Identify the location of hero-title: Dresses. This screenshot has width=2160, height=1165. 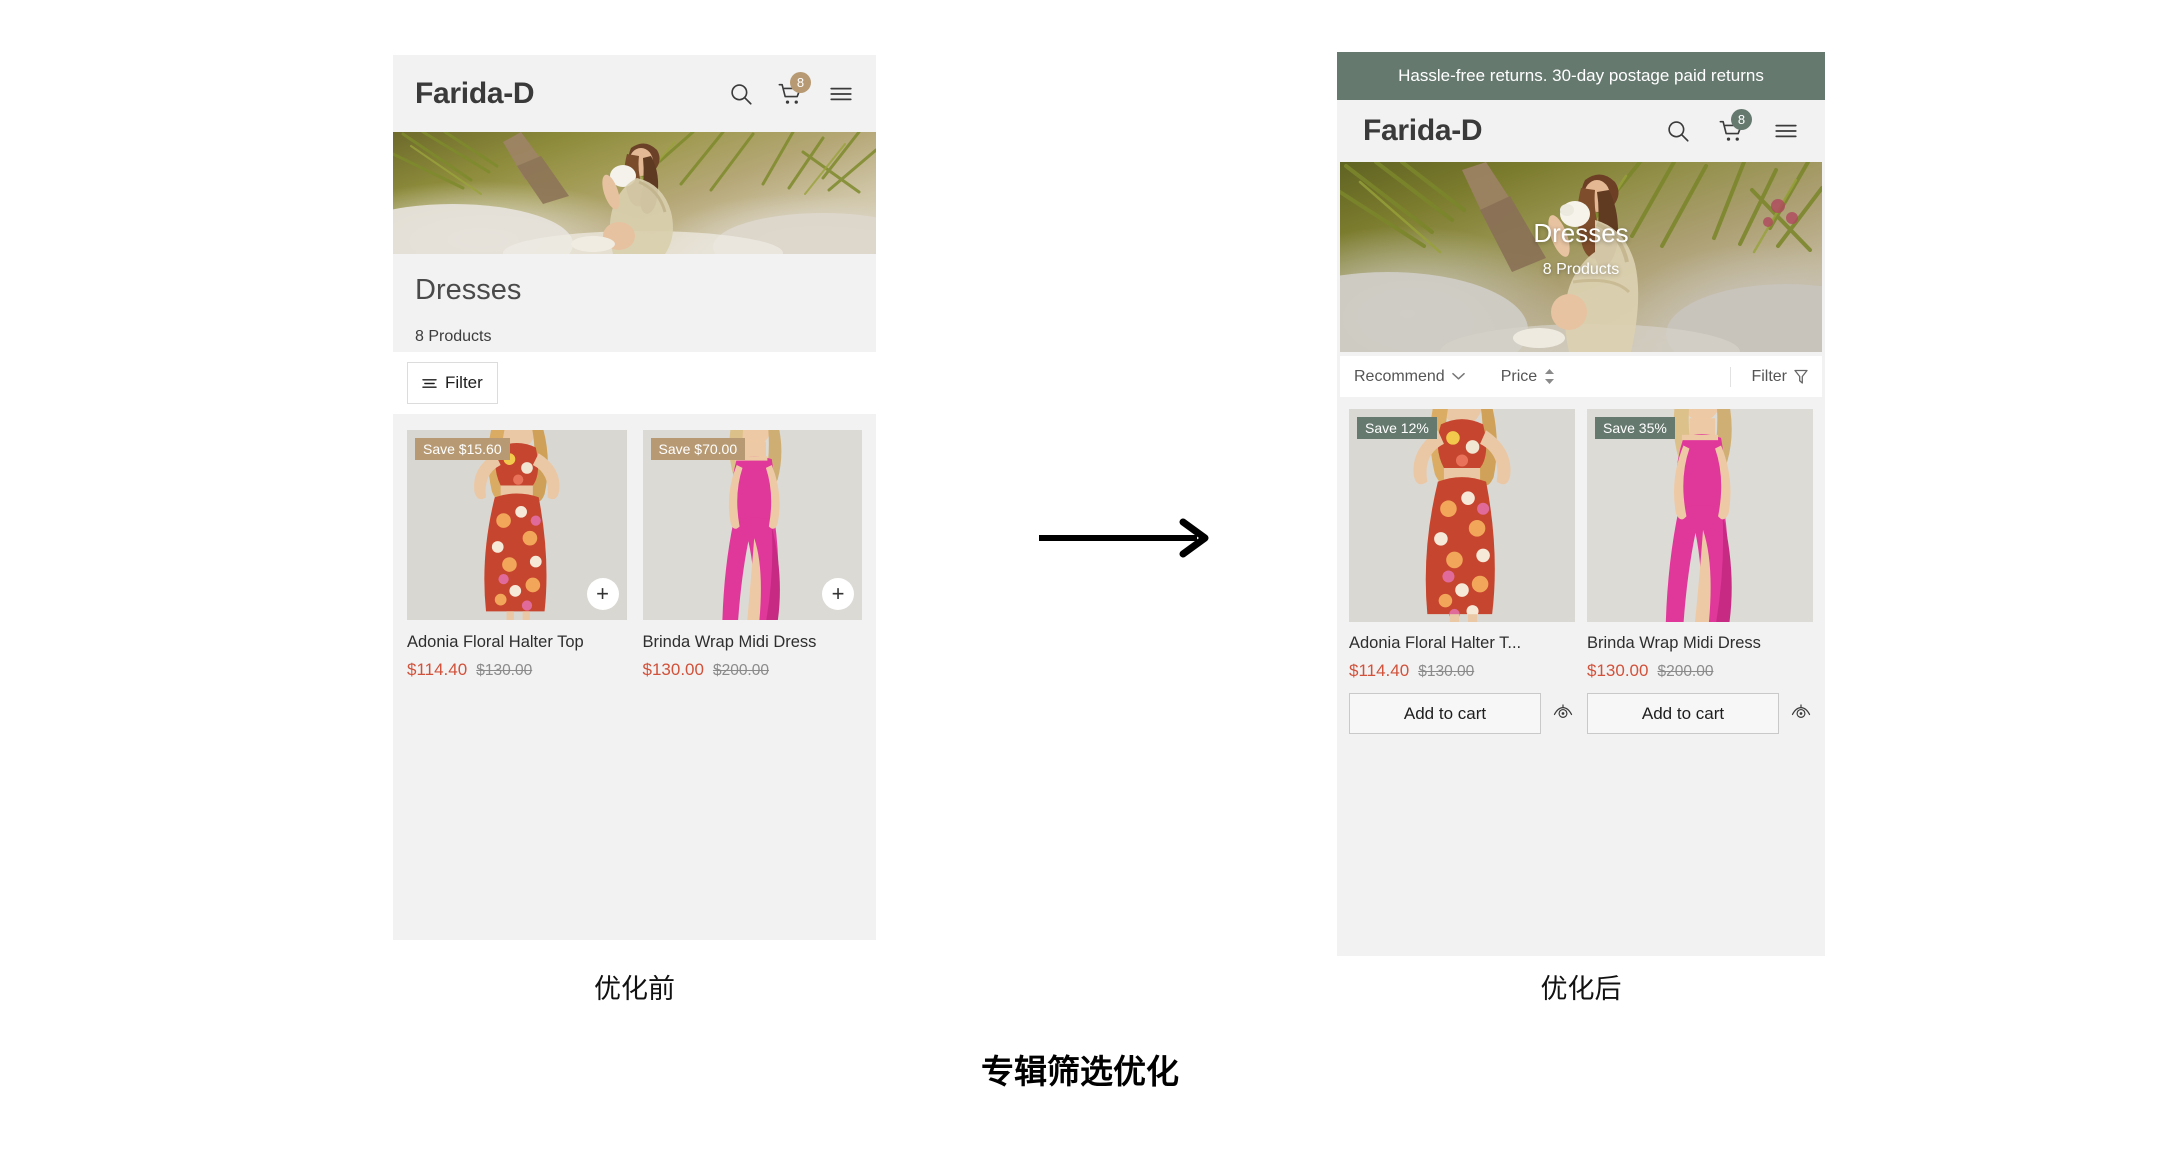
(1581, 233).